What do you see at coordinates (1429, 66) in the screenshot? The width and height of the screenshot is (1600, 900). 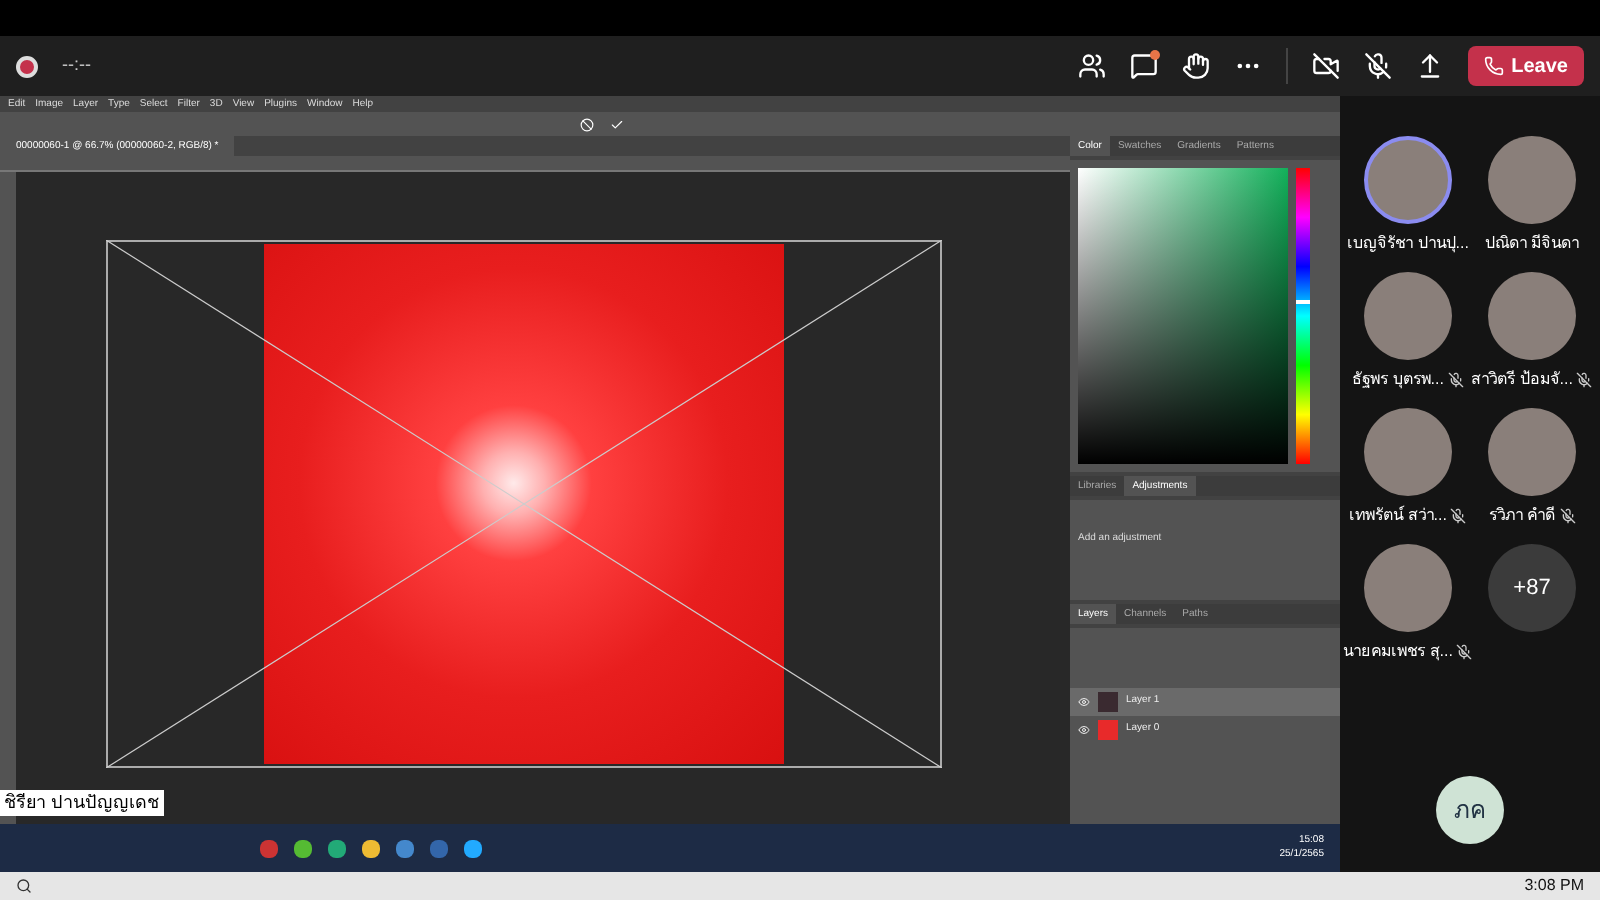 I see `share-icon` at bounding box center [1429, 66].